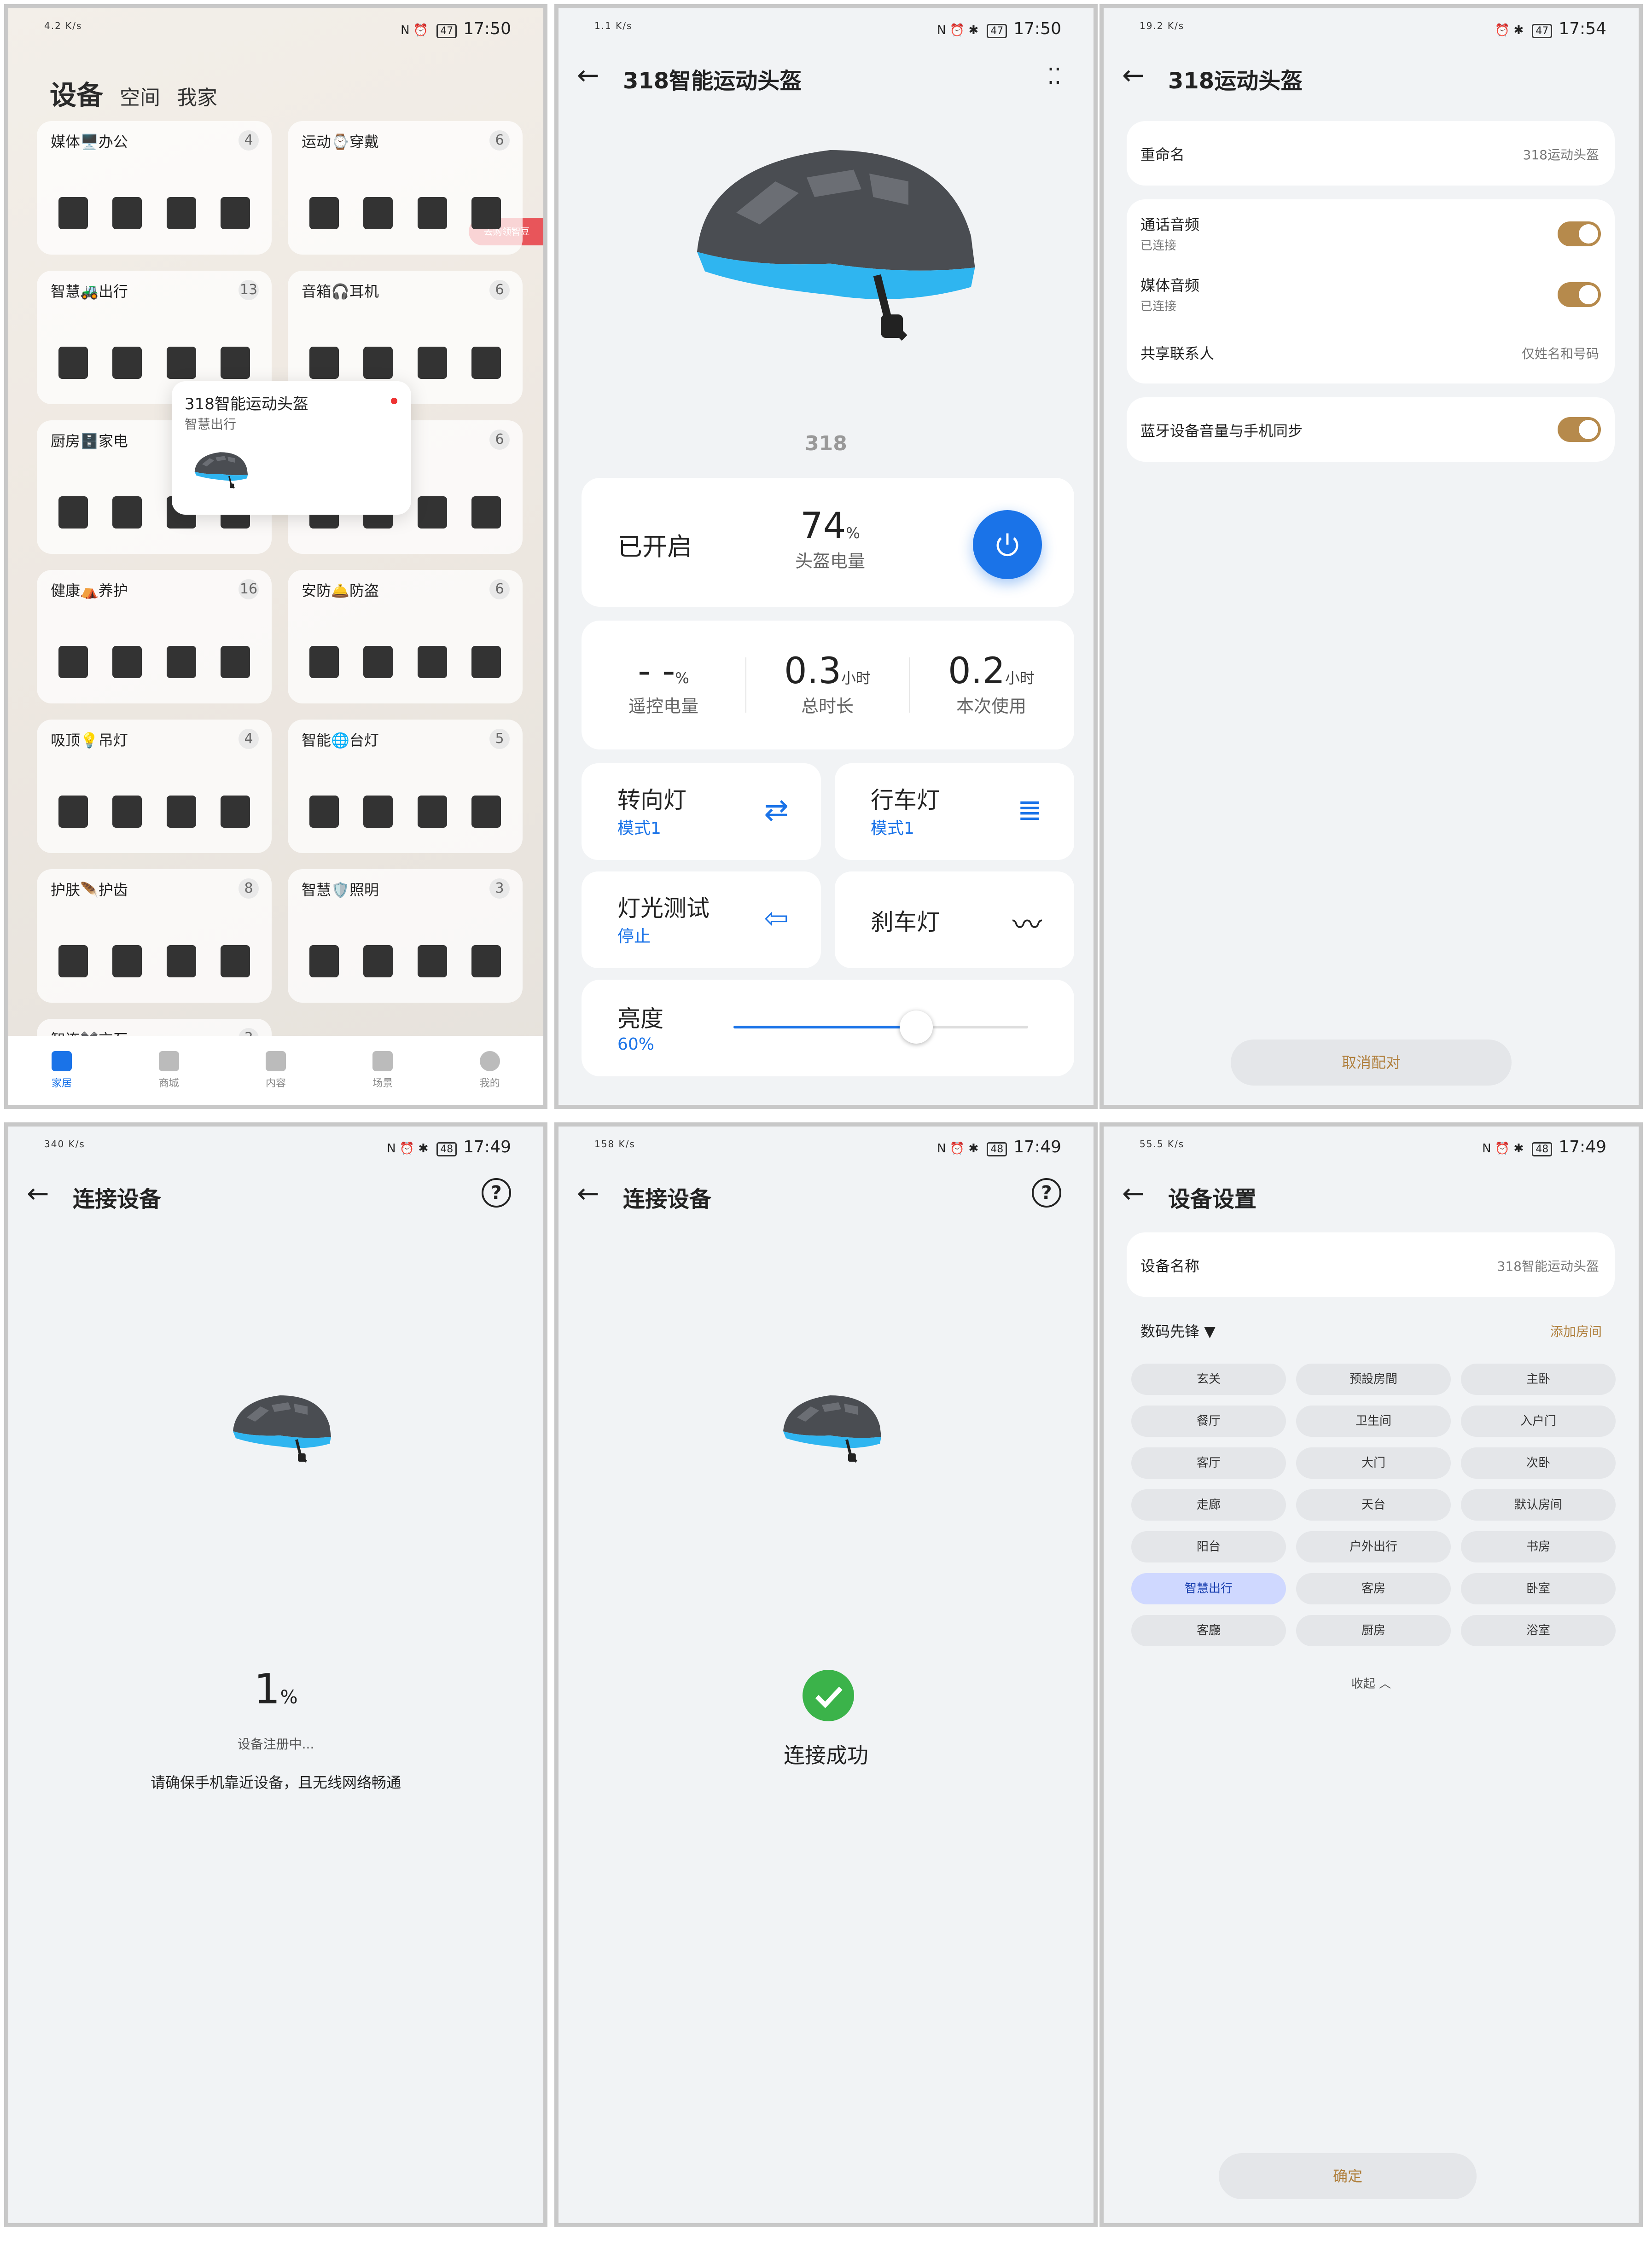  What do you see at coordinates (892, 829) in the screenshot?
I see `tile-subtitle: 模式1` at bounding box center [892, 829].